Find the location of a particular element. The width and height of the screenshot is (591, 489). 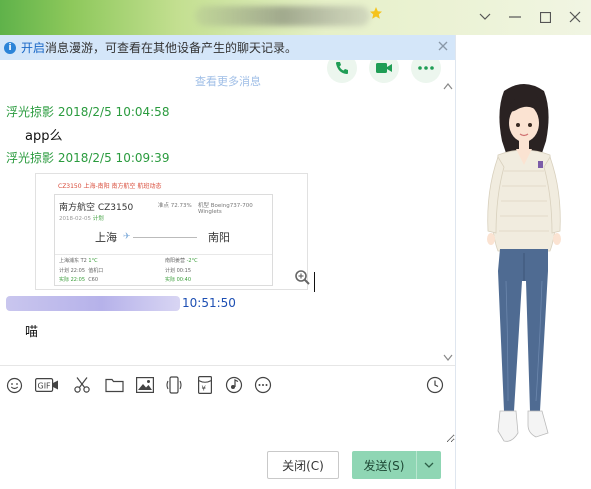

message-input is located at coordinates (227, 423).